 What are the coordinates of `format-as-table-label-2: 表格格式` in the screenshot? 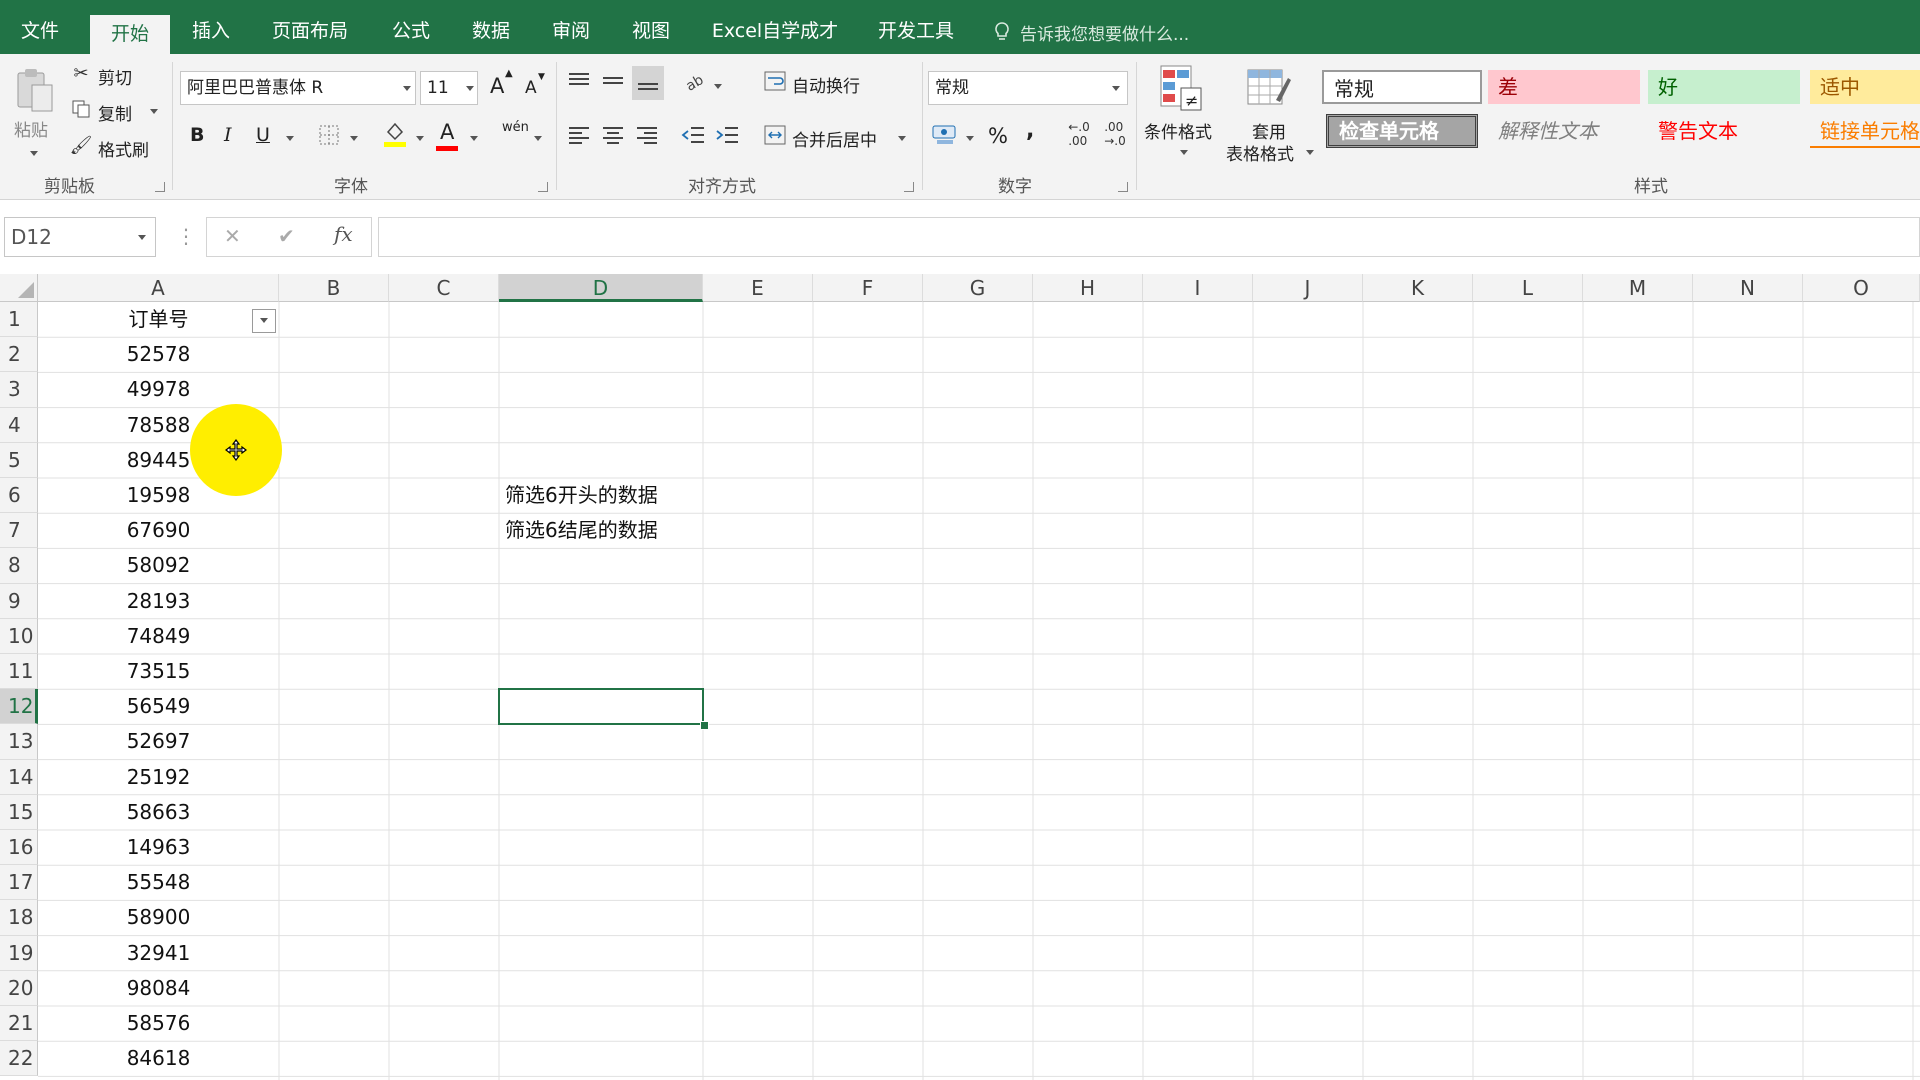 It's located at (1260, 152).